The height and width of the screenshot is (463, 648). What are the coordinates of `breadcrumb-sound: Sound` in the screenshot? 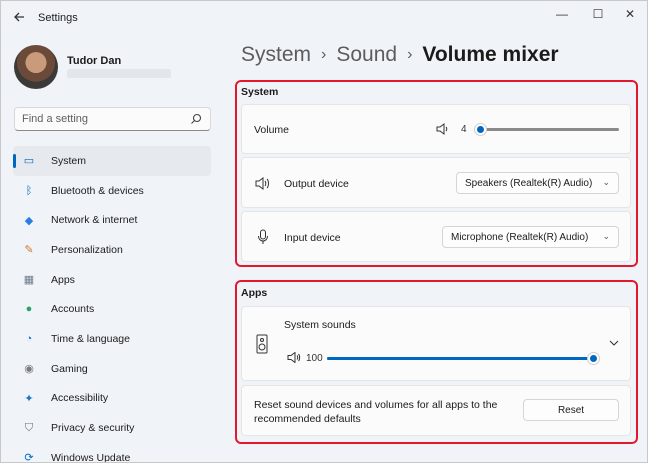 It's located at (366, 55).